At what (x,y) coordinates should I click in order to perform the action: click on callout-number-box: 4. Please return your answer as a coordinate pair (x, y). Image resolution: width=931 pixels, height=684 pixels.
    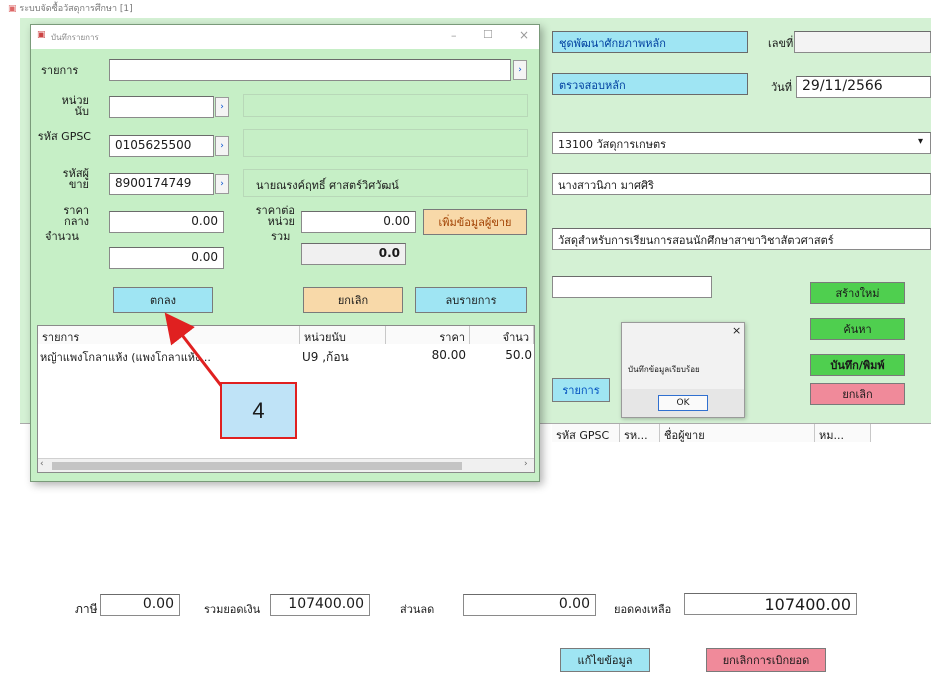
    Looking at the image, I should click on (258, 410).